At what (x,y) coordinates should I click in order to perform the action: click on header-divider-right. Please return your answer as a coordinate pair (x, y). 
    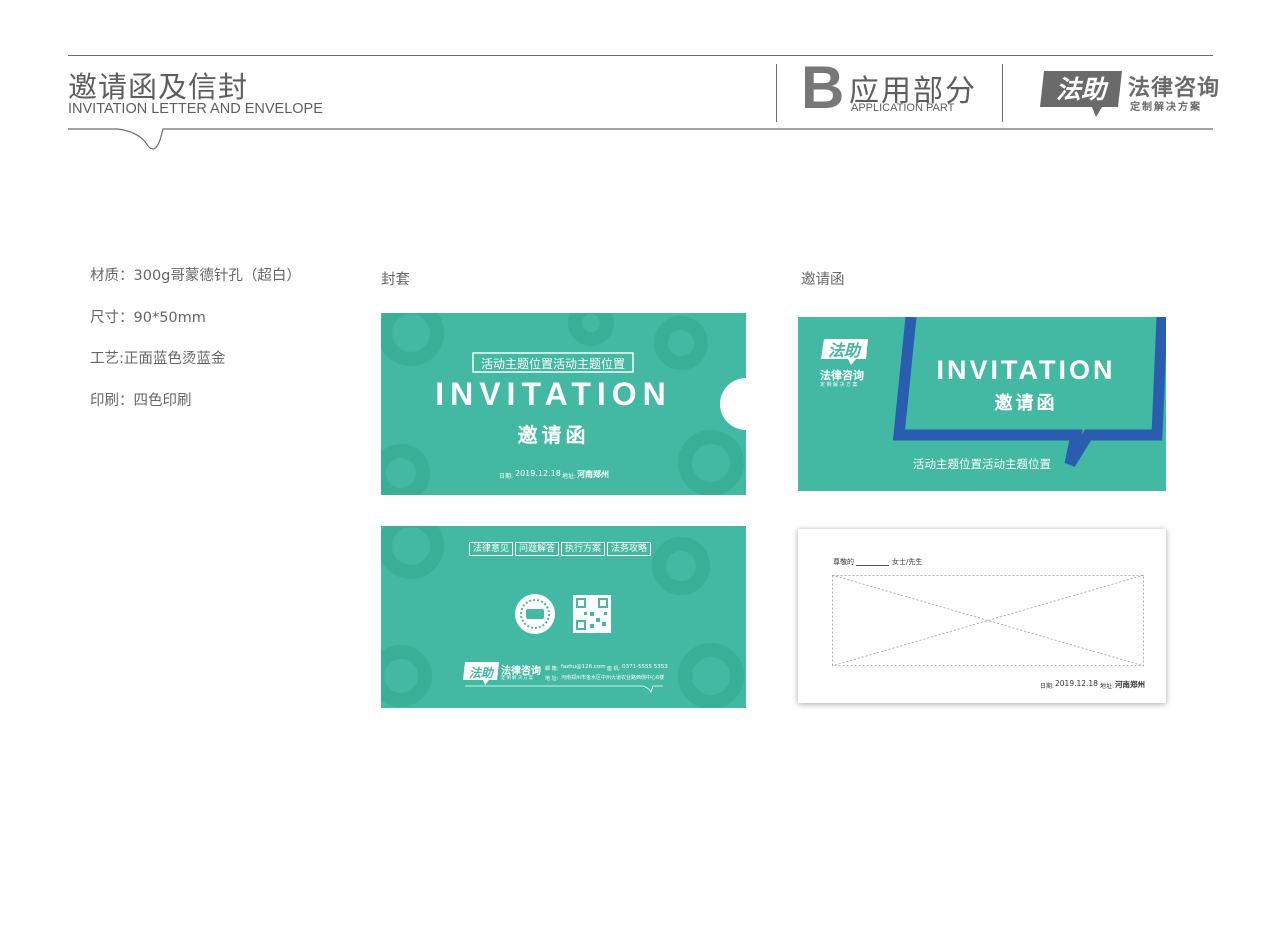
    Looking at the image, I should click on (1002, 93).